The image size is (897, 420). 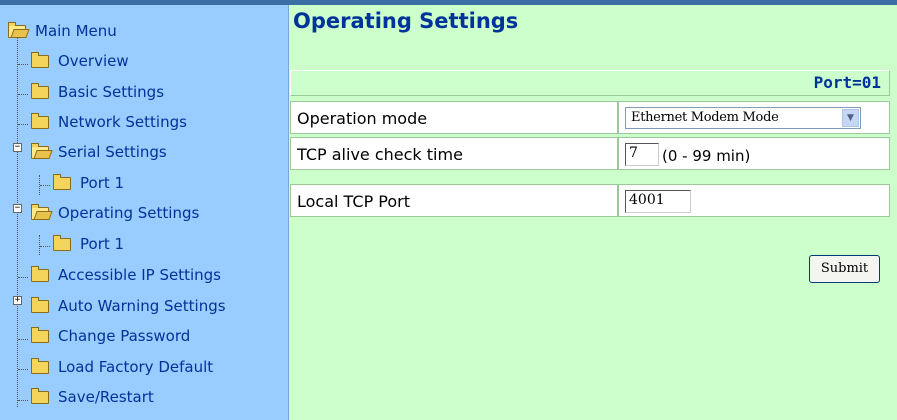 I want to click on sidebar-item-label: Serial Settings, so click(x=112, y=152).